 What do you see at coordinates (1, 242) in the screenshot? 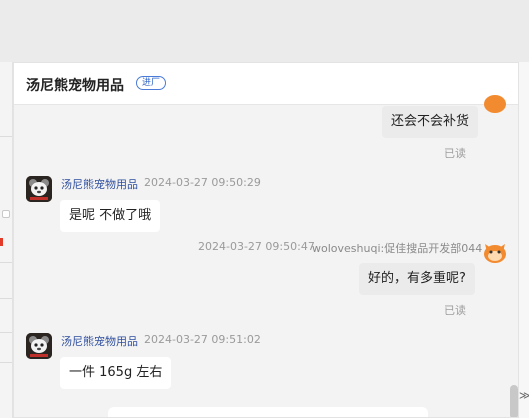
I see `red-marker` at bounding box center [1, 242].